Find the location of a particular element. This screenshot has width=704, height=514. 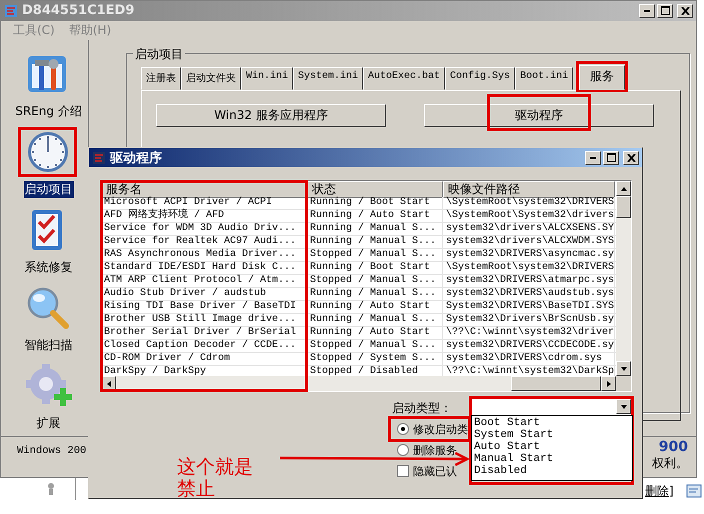

tab: Boot.ini is located at coordinates (544, 78).